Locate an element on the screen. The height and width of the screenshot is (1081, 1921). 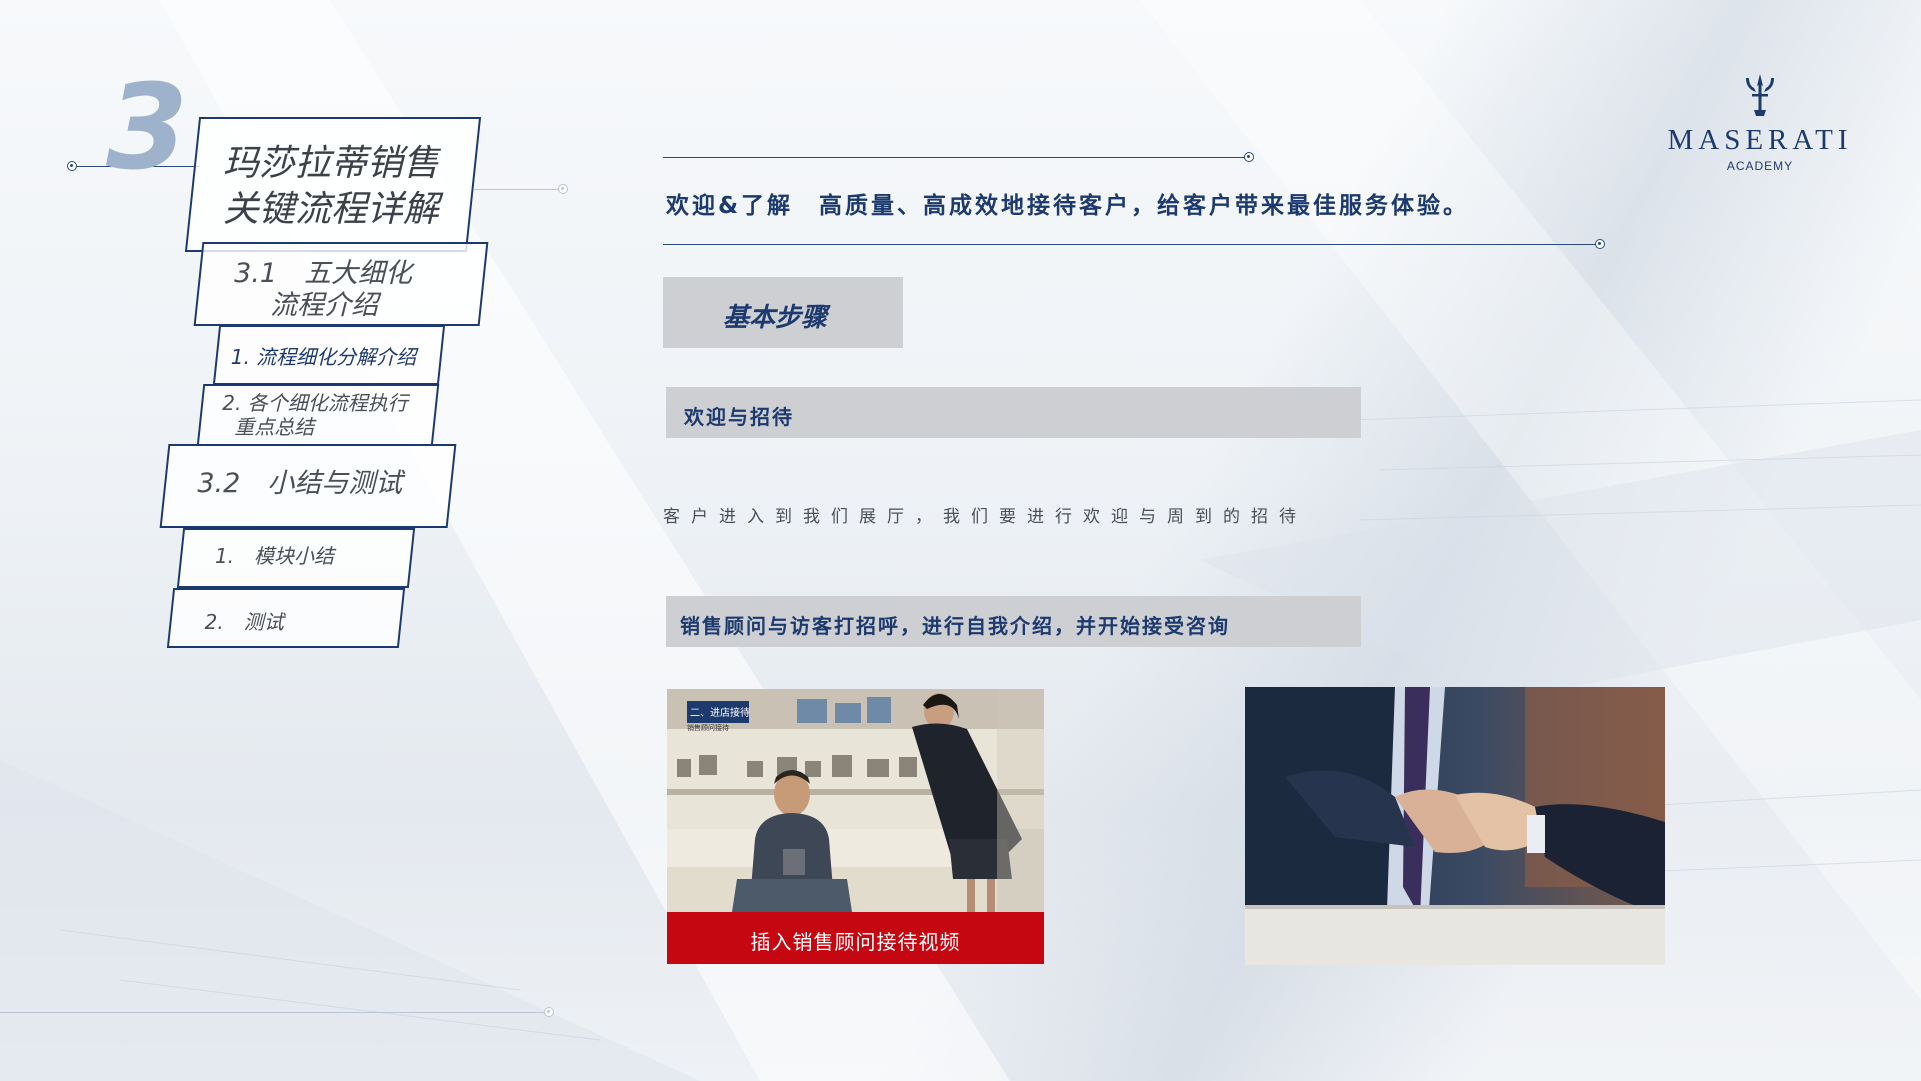
video-chapter-sublabel: 销售顾问接待 is located at coordinates (708, 728).